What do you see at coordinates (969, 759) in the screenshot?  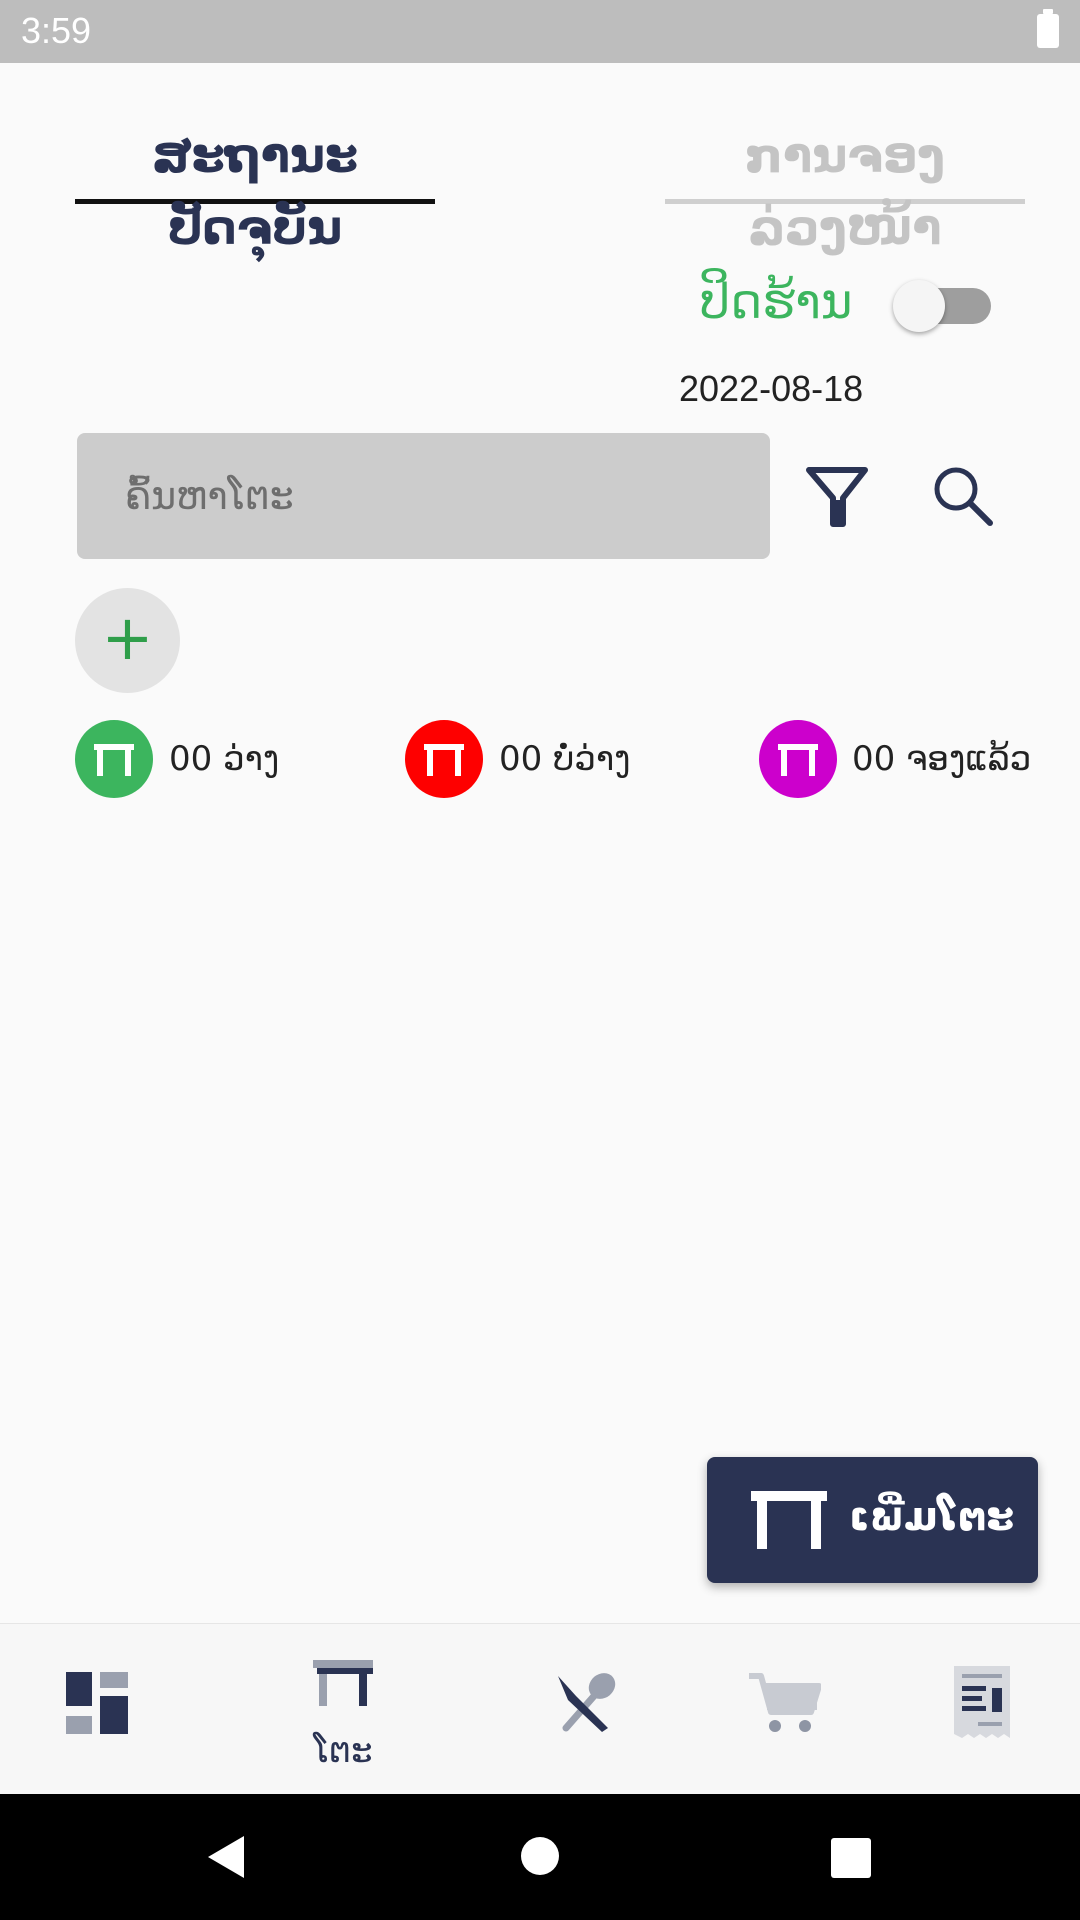 I see `legend-reserved-label: ຈອງແລ້ວ` at bounding box center [969, 759].